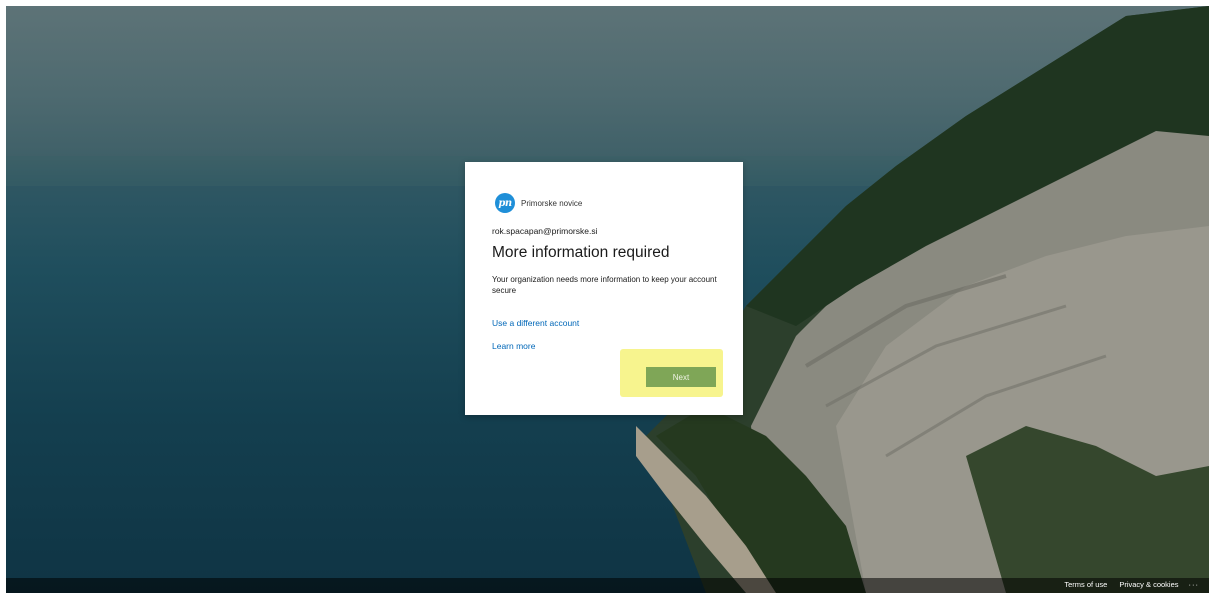 Image resolution: width=1209 pixels, height=593 pixels. I want to click on privacy-cookies-link: Privacy & cookies, so click(1148, 584).